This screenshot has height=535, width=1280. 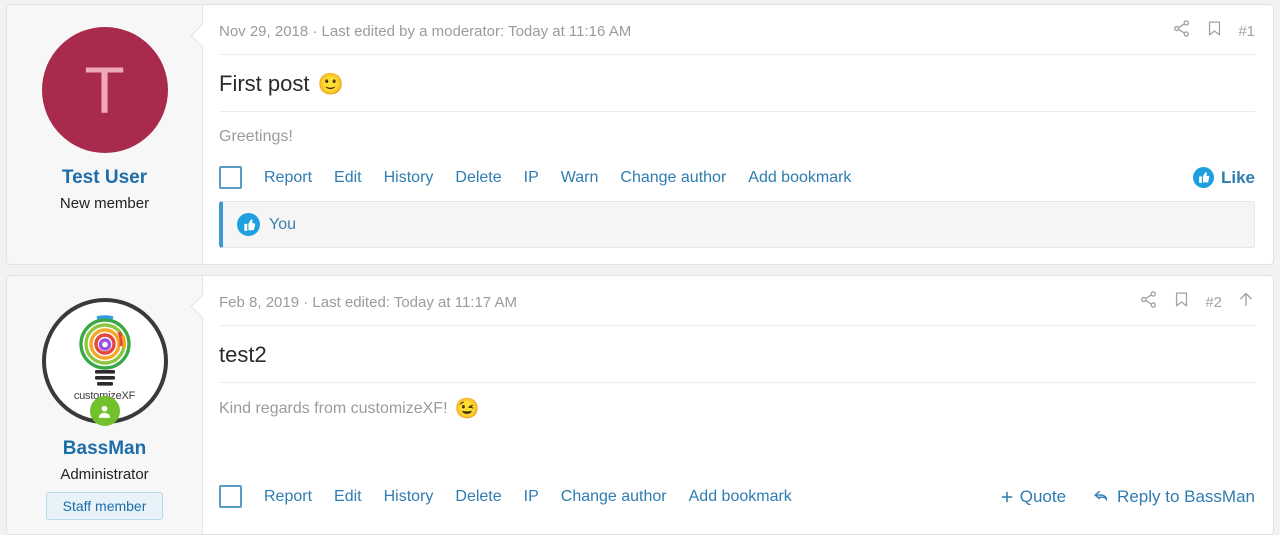 What do you see at coordinates (256, 136) in the screenshot?
I see `post-message-text: Greetings!` at bounding box center [256, 136].